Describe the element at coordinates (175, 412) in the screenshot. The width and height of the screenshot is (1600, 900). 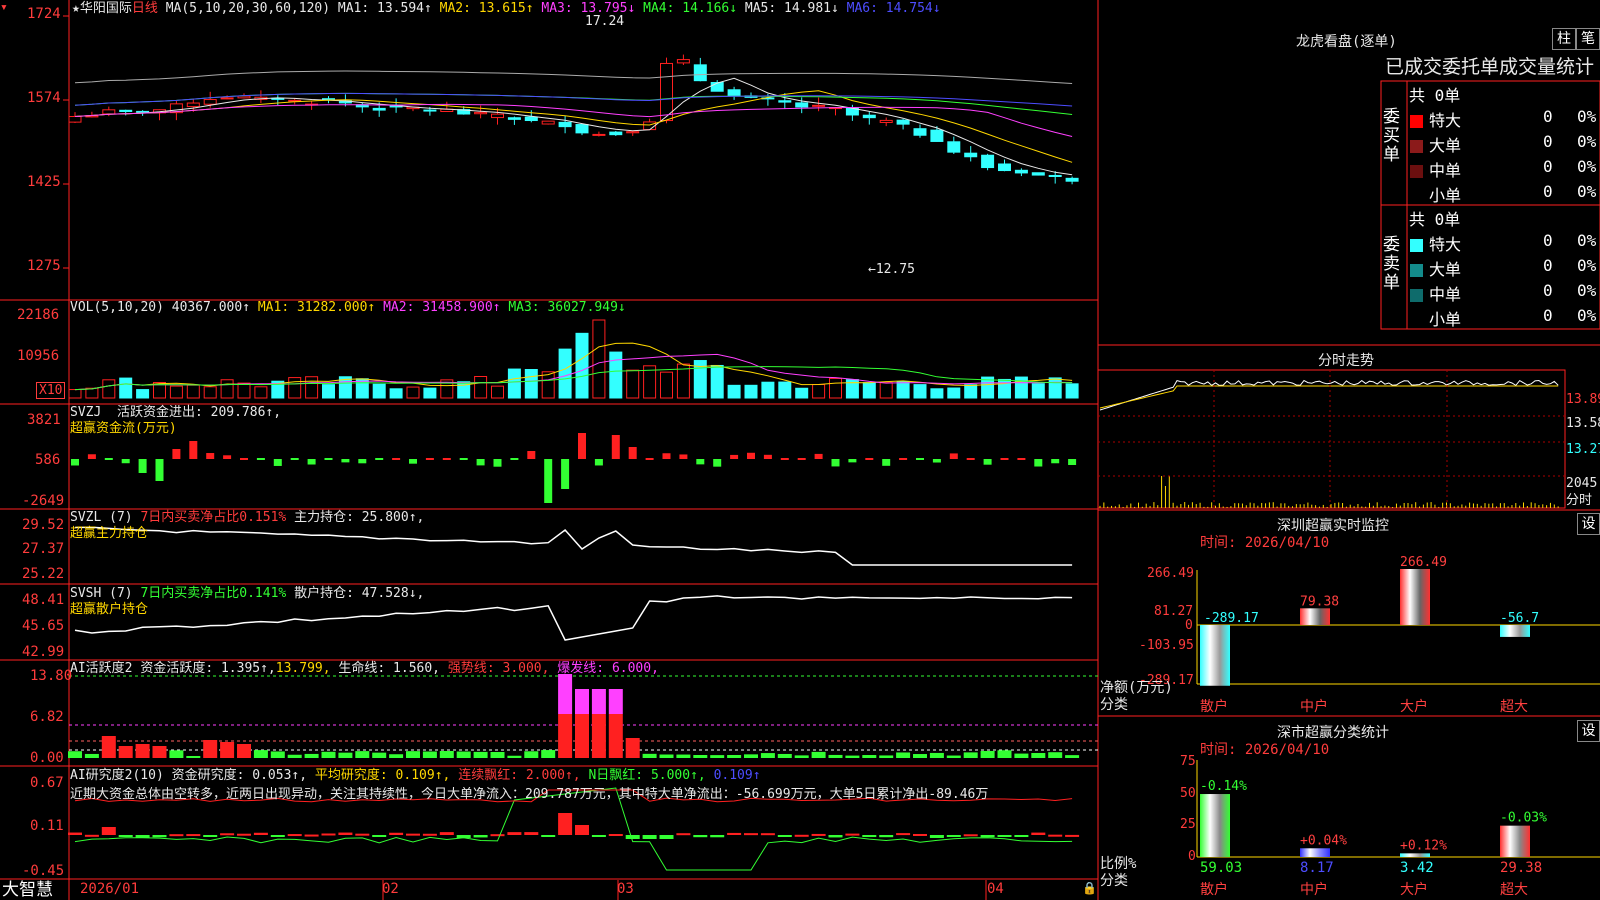
I see `svzj-legend: SVZJ 活跃资金进出: 209.786↑,` at that location.